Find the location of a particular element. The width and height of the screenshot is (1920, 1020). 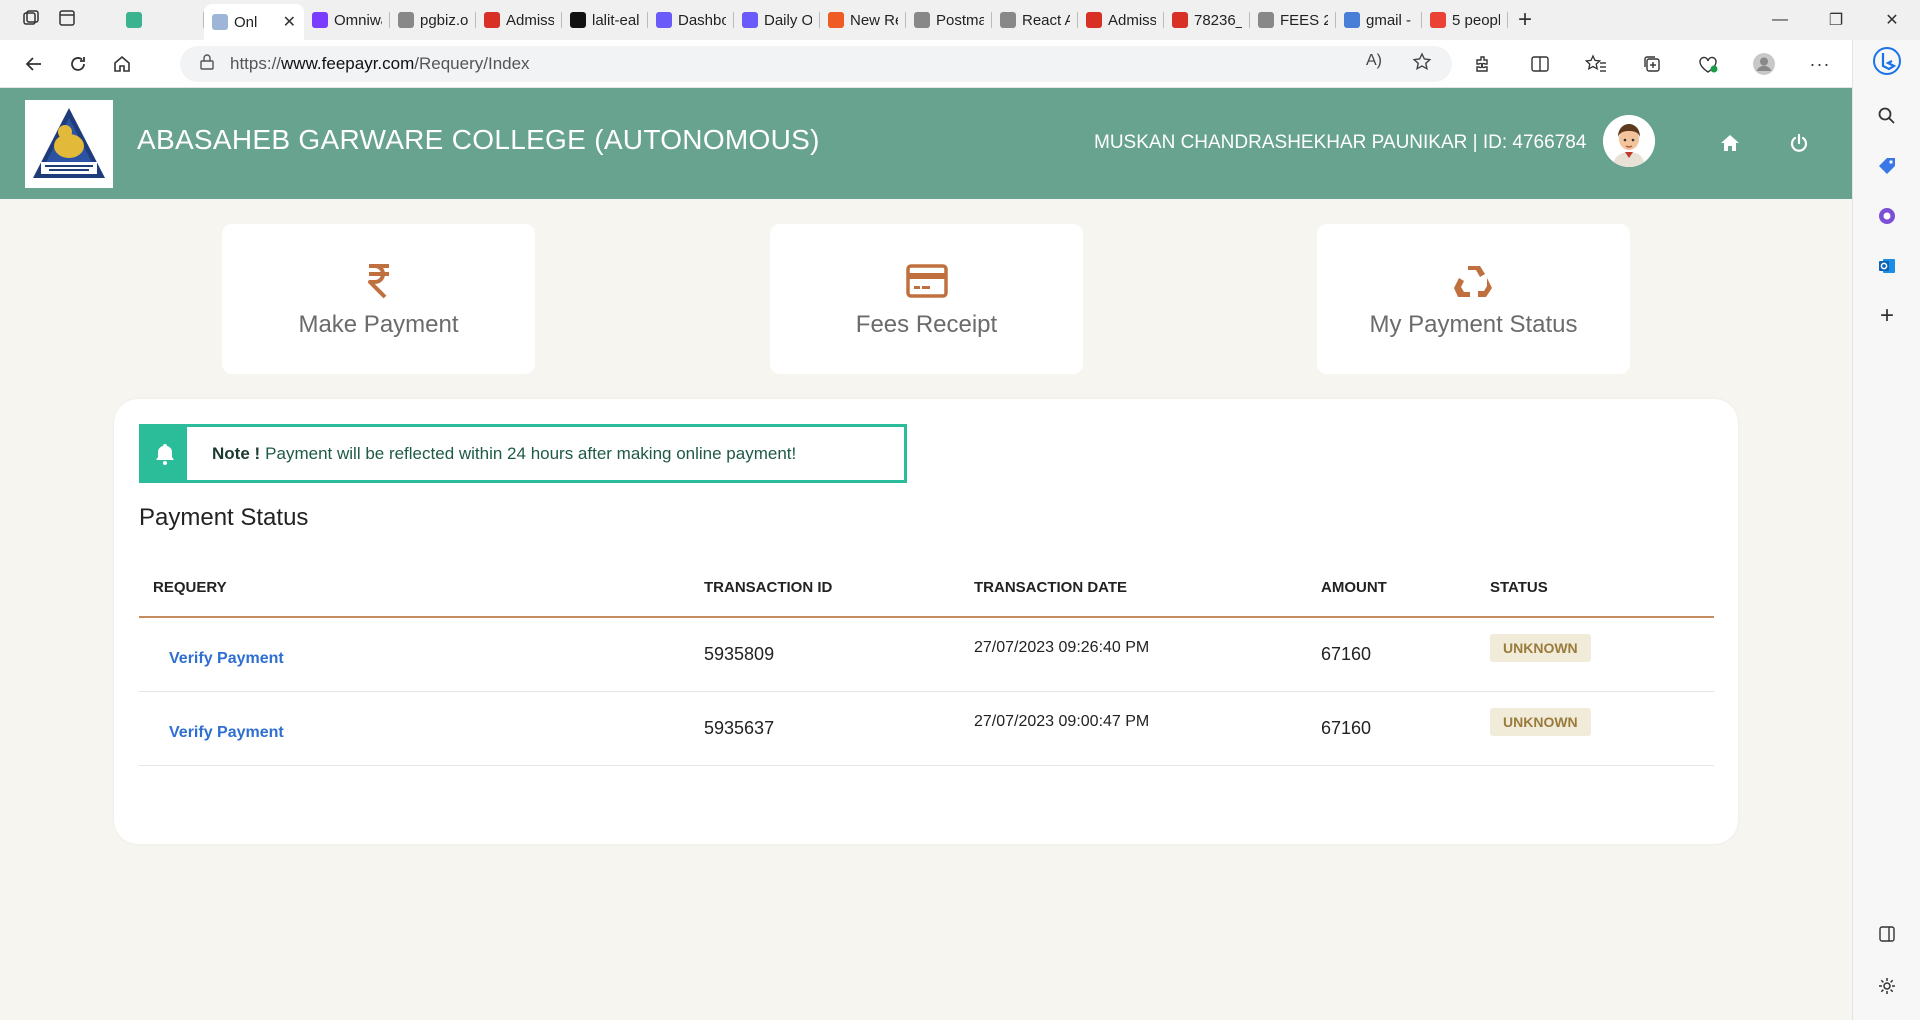

browser-tab: FEES 20 is located at coordinates (1293, 20).